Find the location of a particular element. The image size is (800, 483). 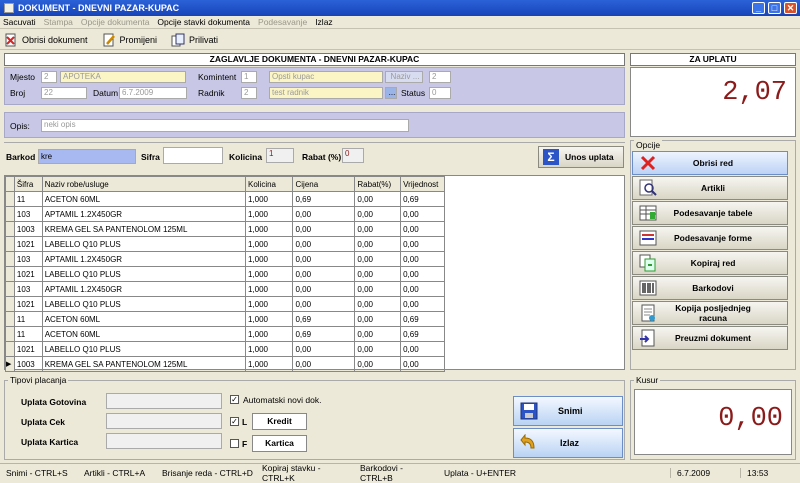

opcije-button-4: Podesavanje forme is located at coordinates (710, 238).